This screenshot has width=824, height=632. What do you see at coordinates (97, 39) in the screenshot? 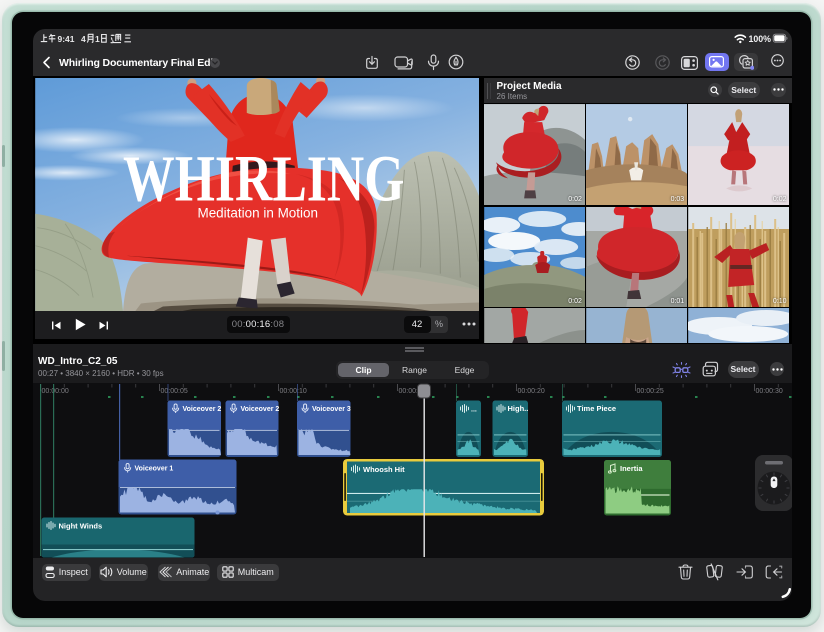
I see `svg-text: 1` at bounding box center [97, 39].